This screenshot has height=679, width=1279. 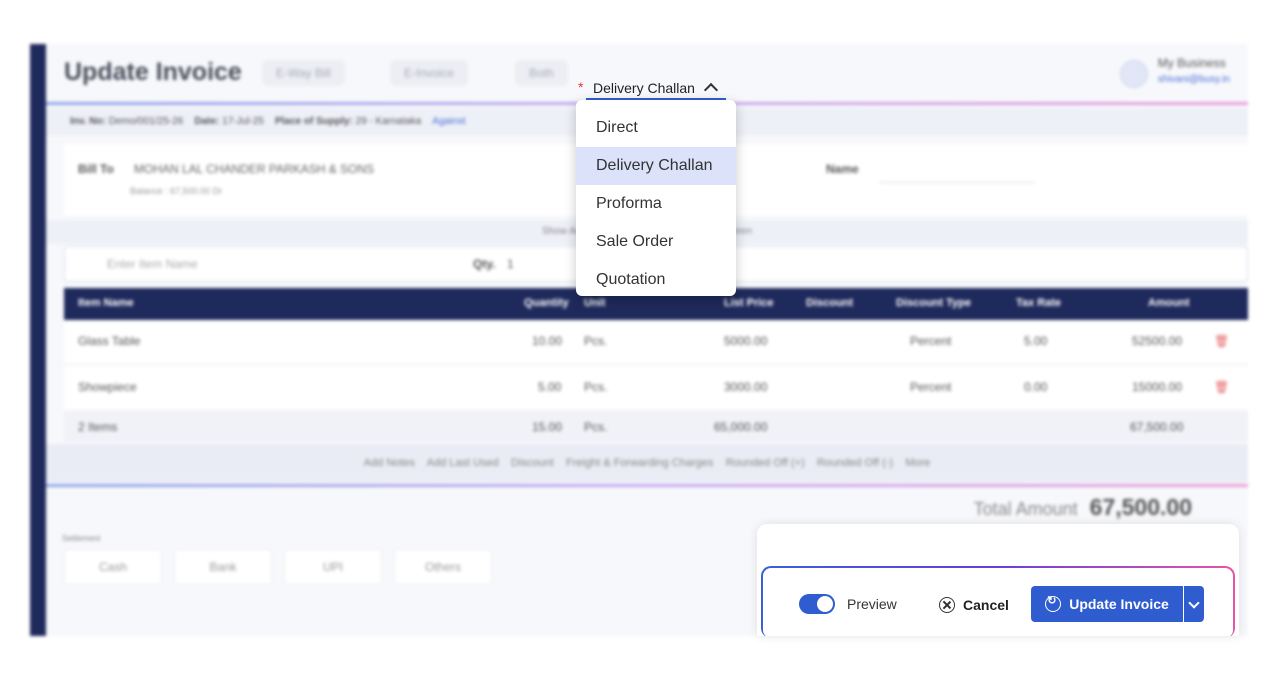 I want to click on menu-item-delivery-challan: Delivery Challan, so click(x=656, y=166).